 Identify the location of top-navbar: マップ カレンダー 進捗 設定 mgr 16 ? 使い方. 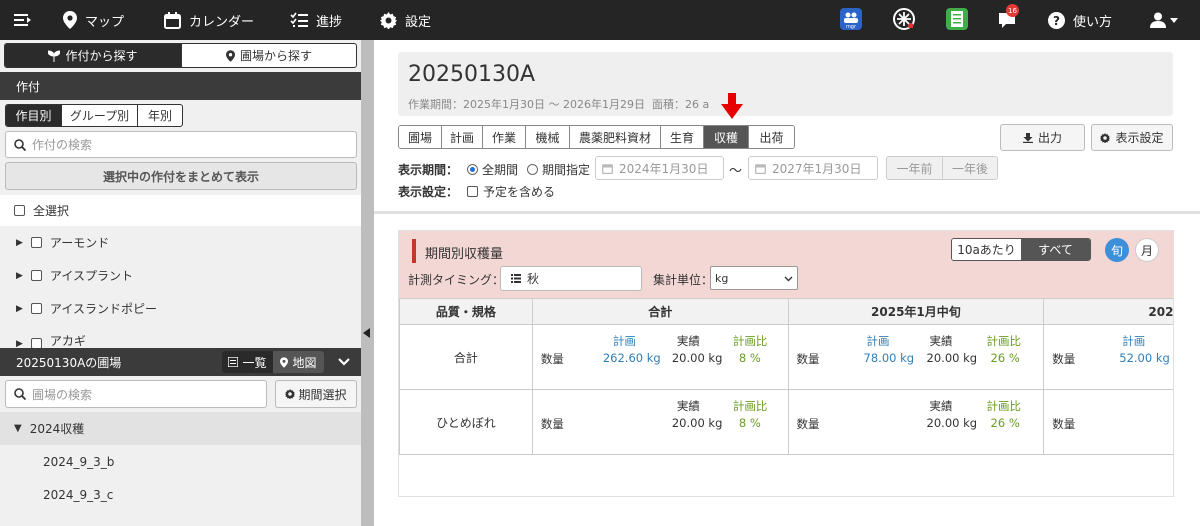
(600, 20).